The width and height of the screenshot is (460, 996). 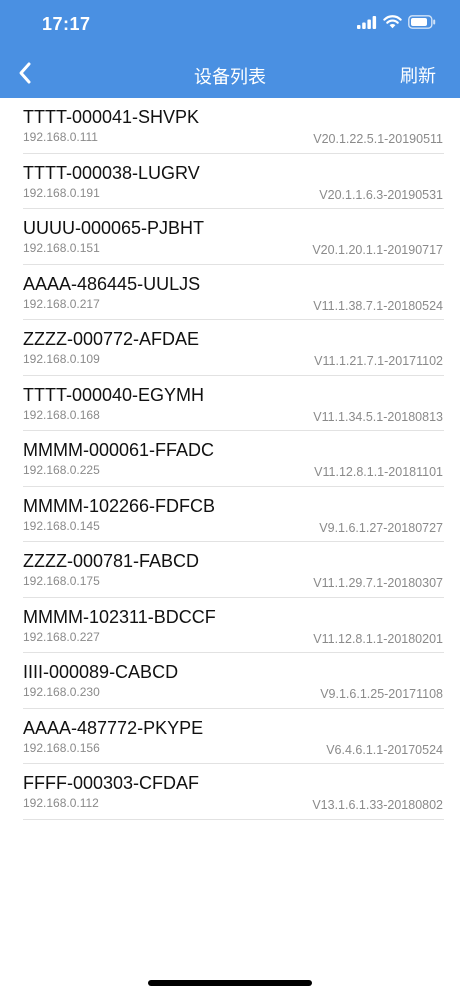 I want to click on page-title: 设备列表, so click(x=230, y=77).